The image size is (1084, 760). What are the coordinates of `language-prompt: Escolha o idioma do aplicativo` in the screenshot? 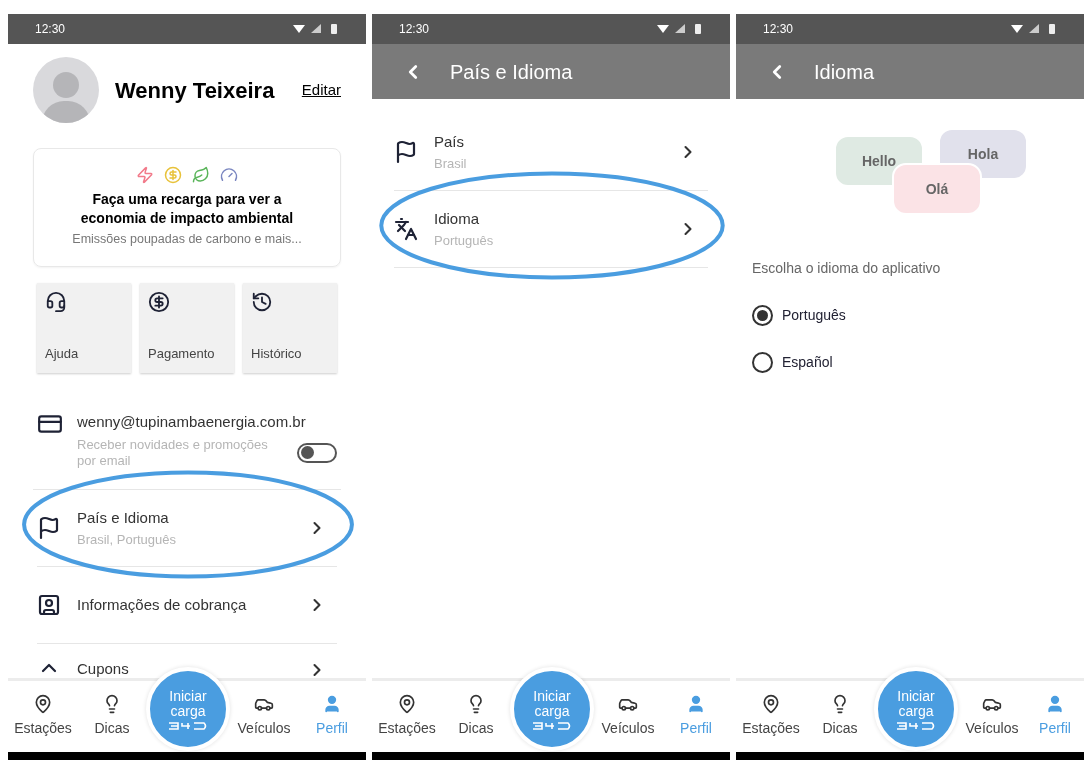 It's located at (847, 268).